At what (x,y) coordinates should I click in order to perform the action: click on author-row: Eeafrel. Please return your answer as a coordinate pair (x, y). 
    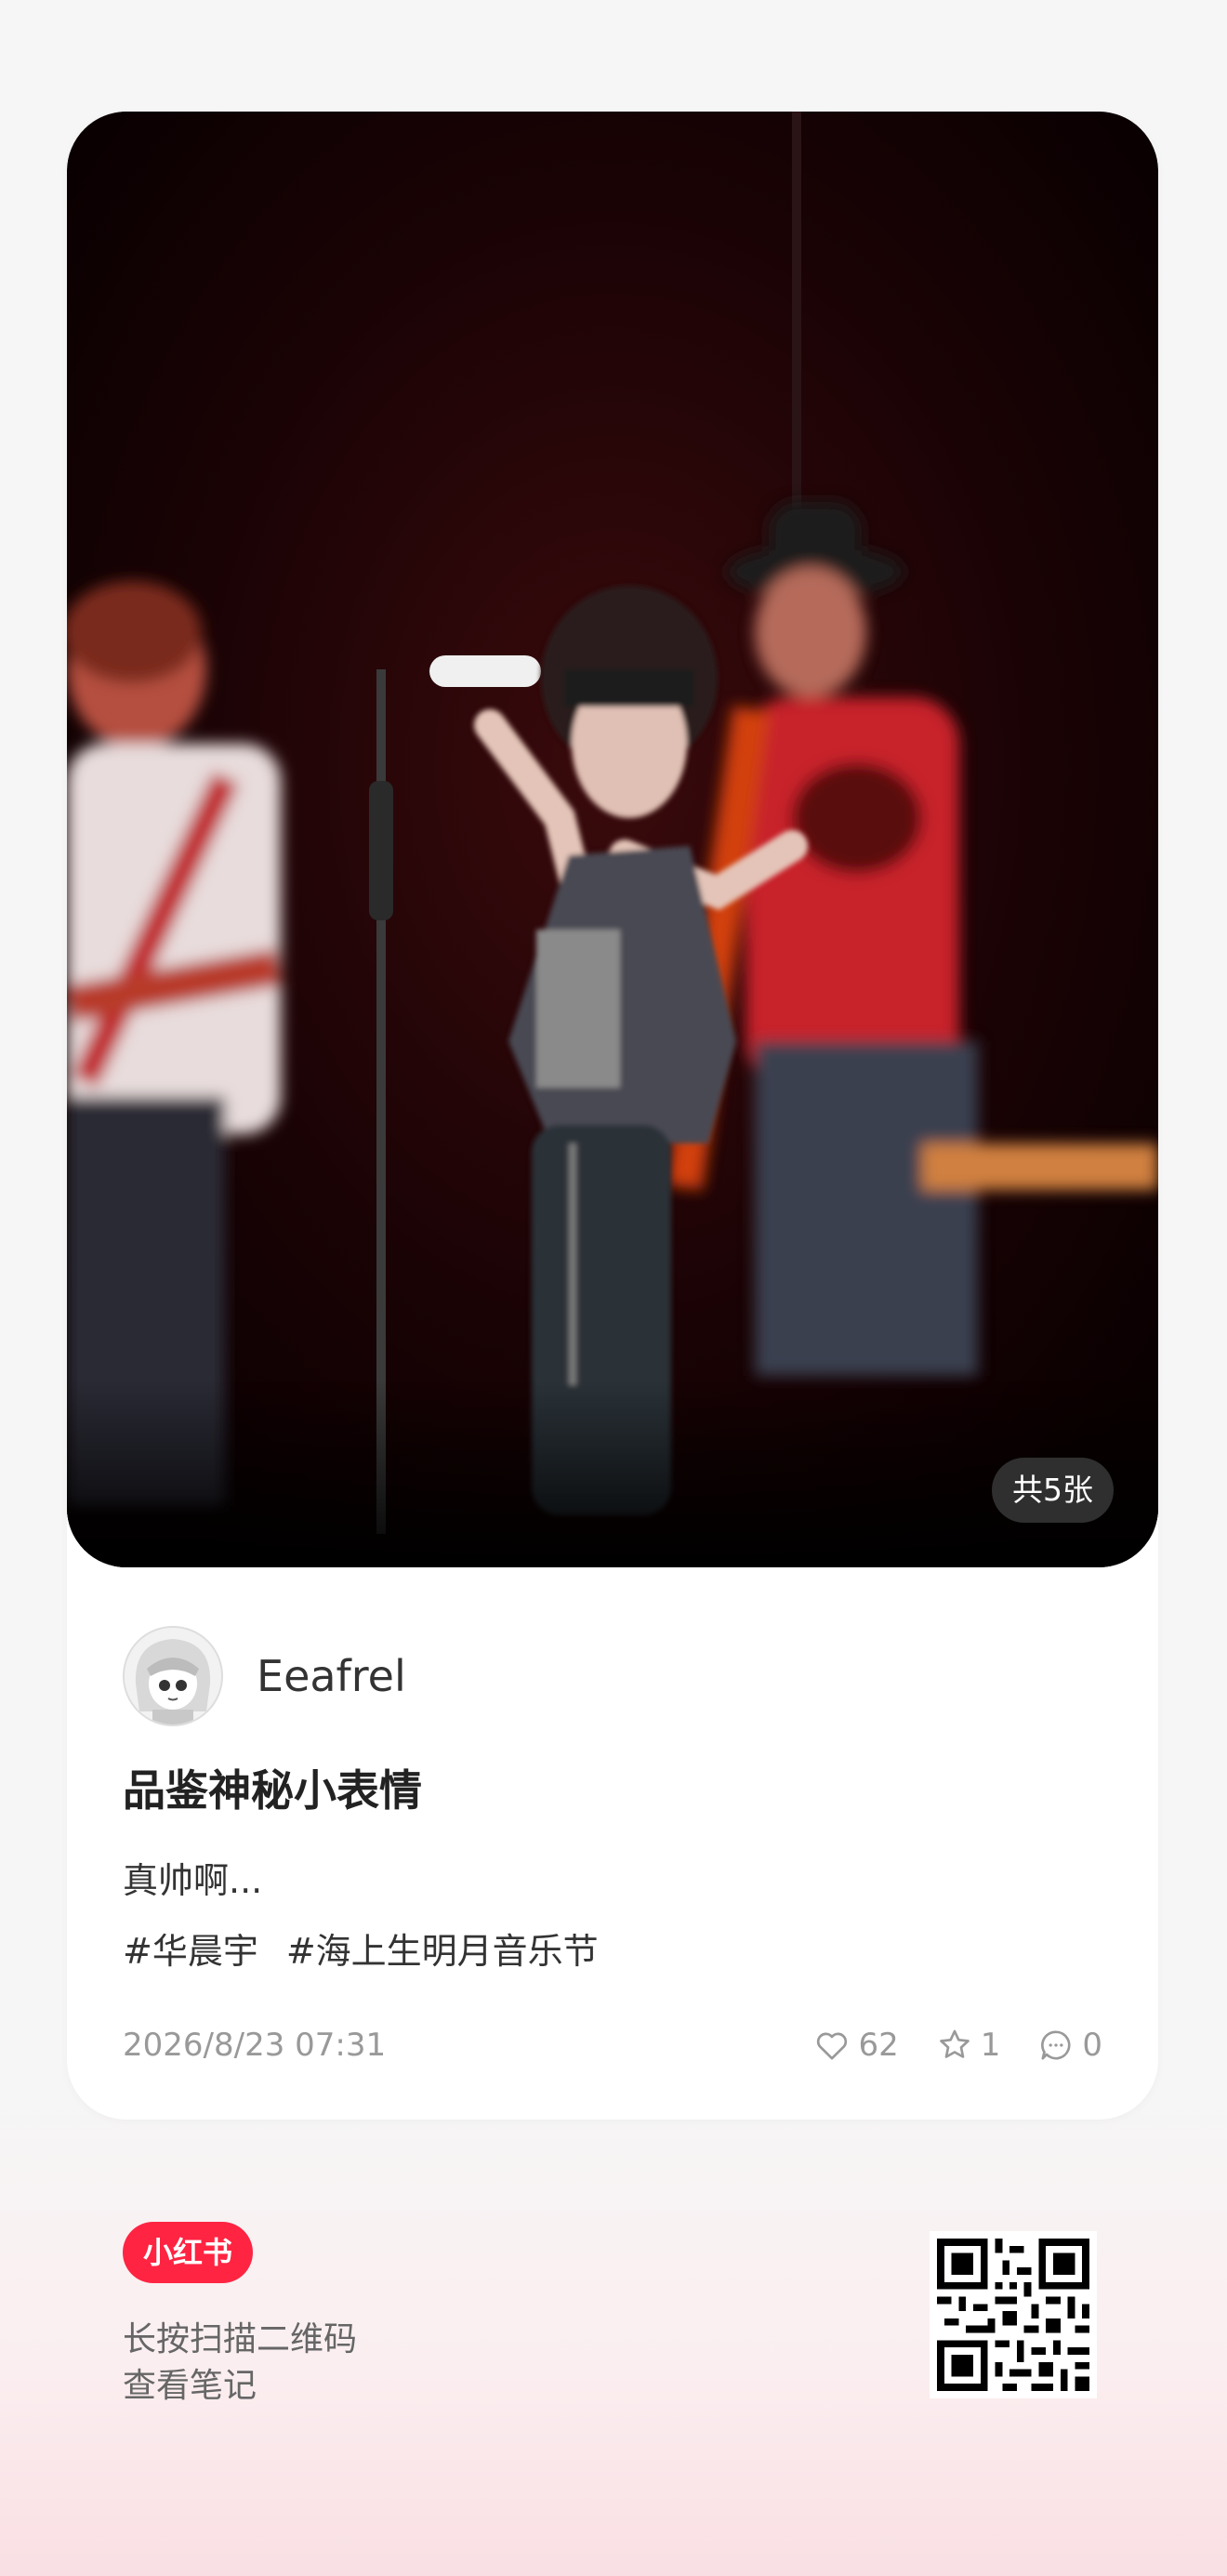
    Looking at the image, I should click on (265, 1676).